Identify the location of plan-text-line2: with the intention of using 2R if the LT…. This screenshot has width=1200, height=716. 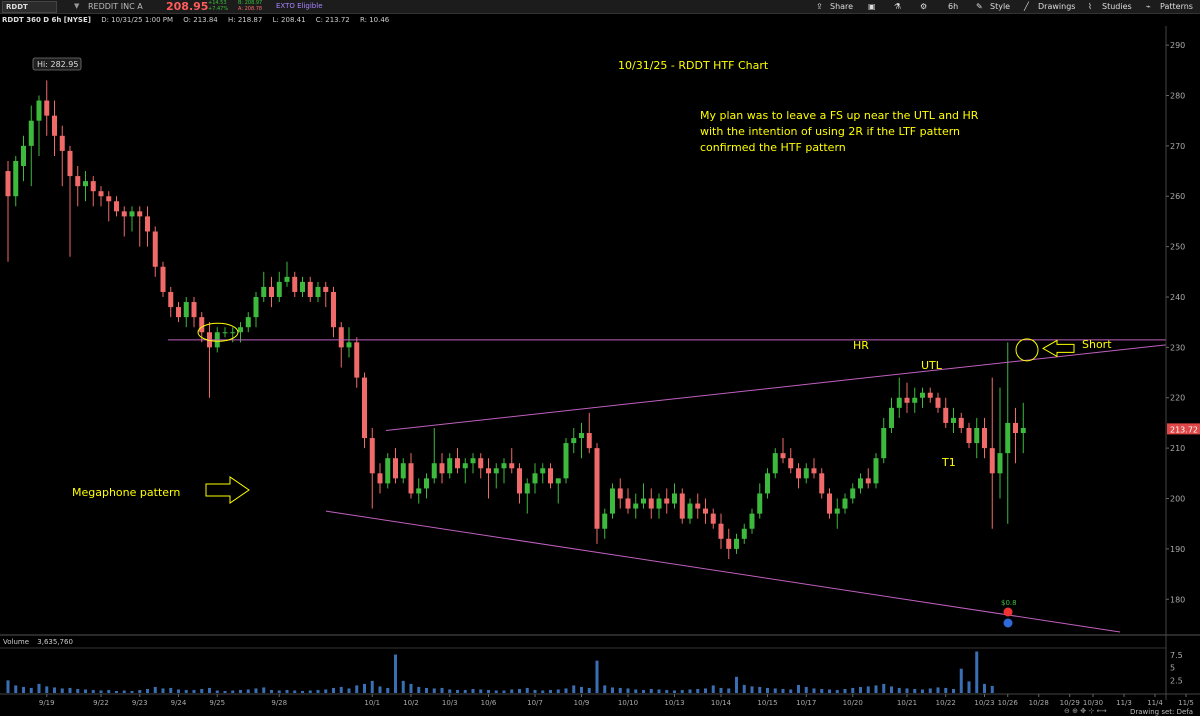
(830, 131).